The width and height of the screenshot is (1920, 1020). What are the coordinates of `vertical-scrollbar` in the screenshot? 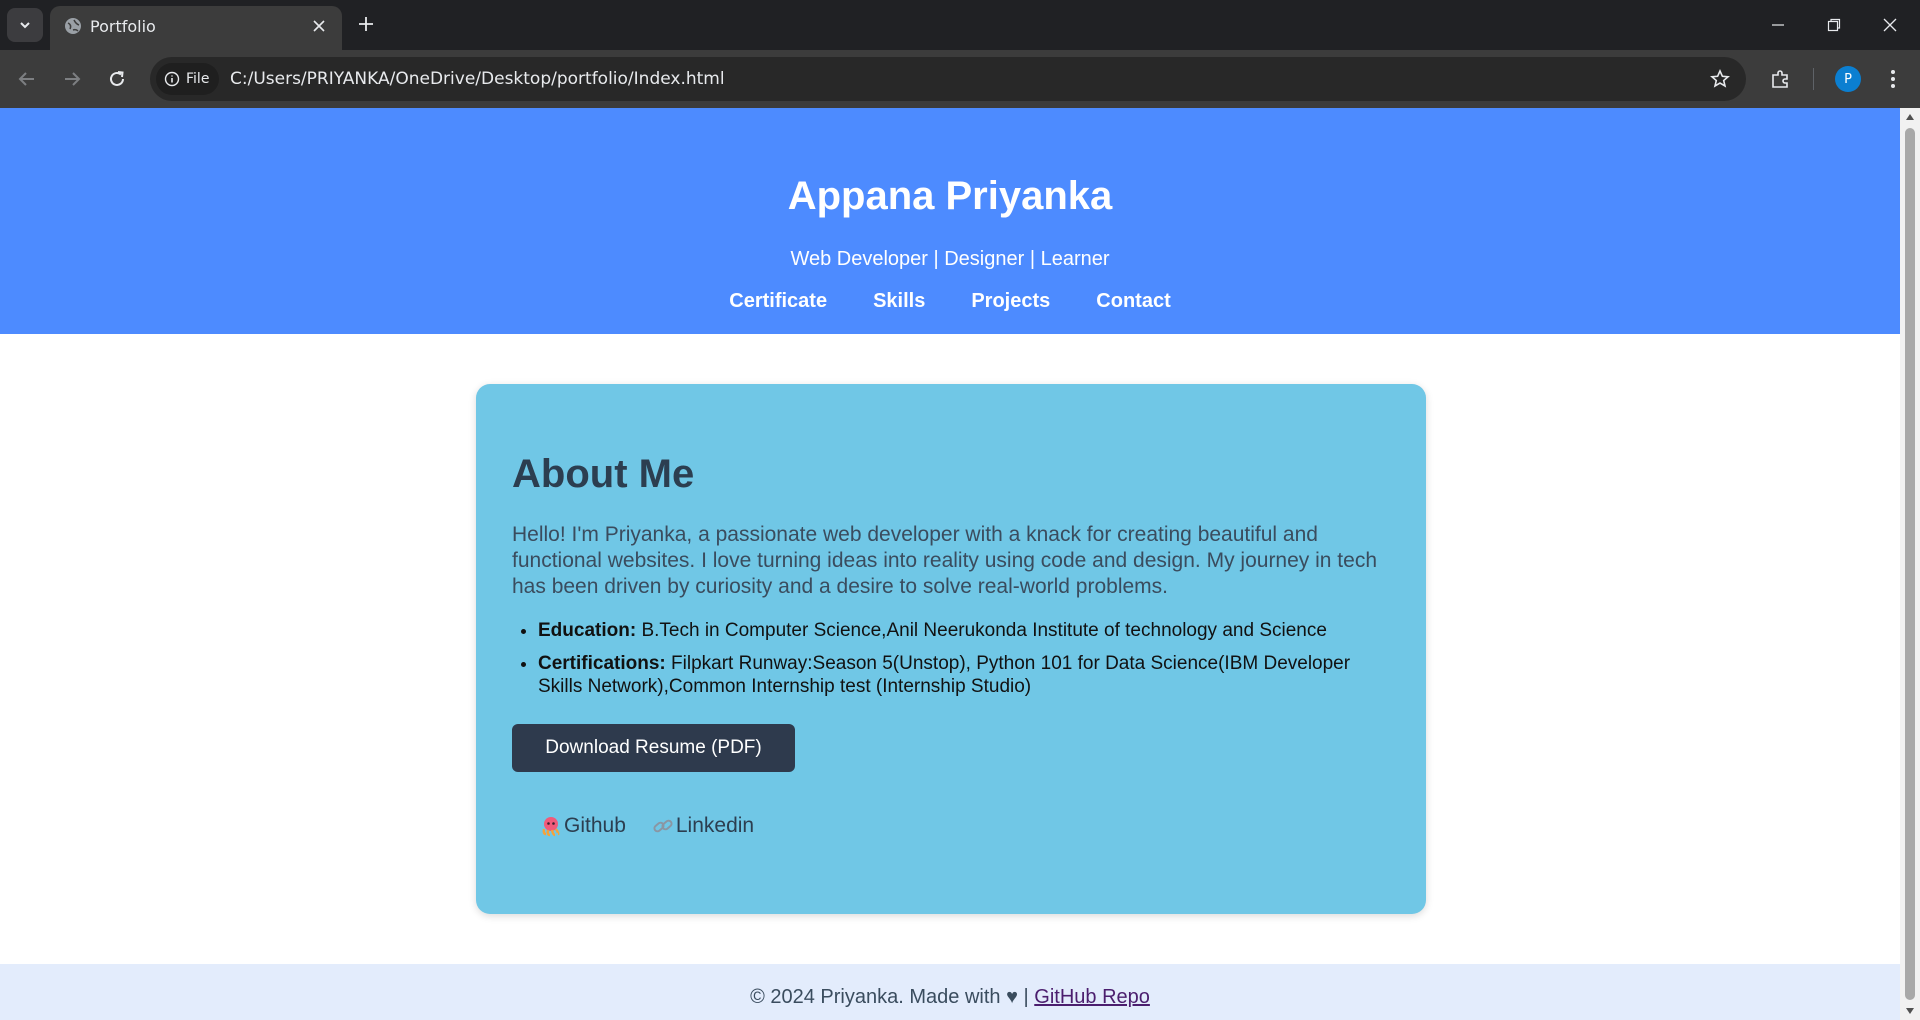 It's located at (1910, 564).